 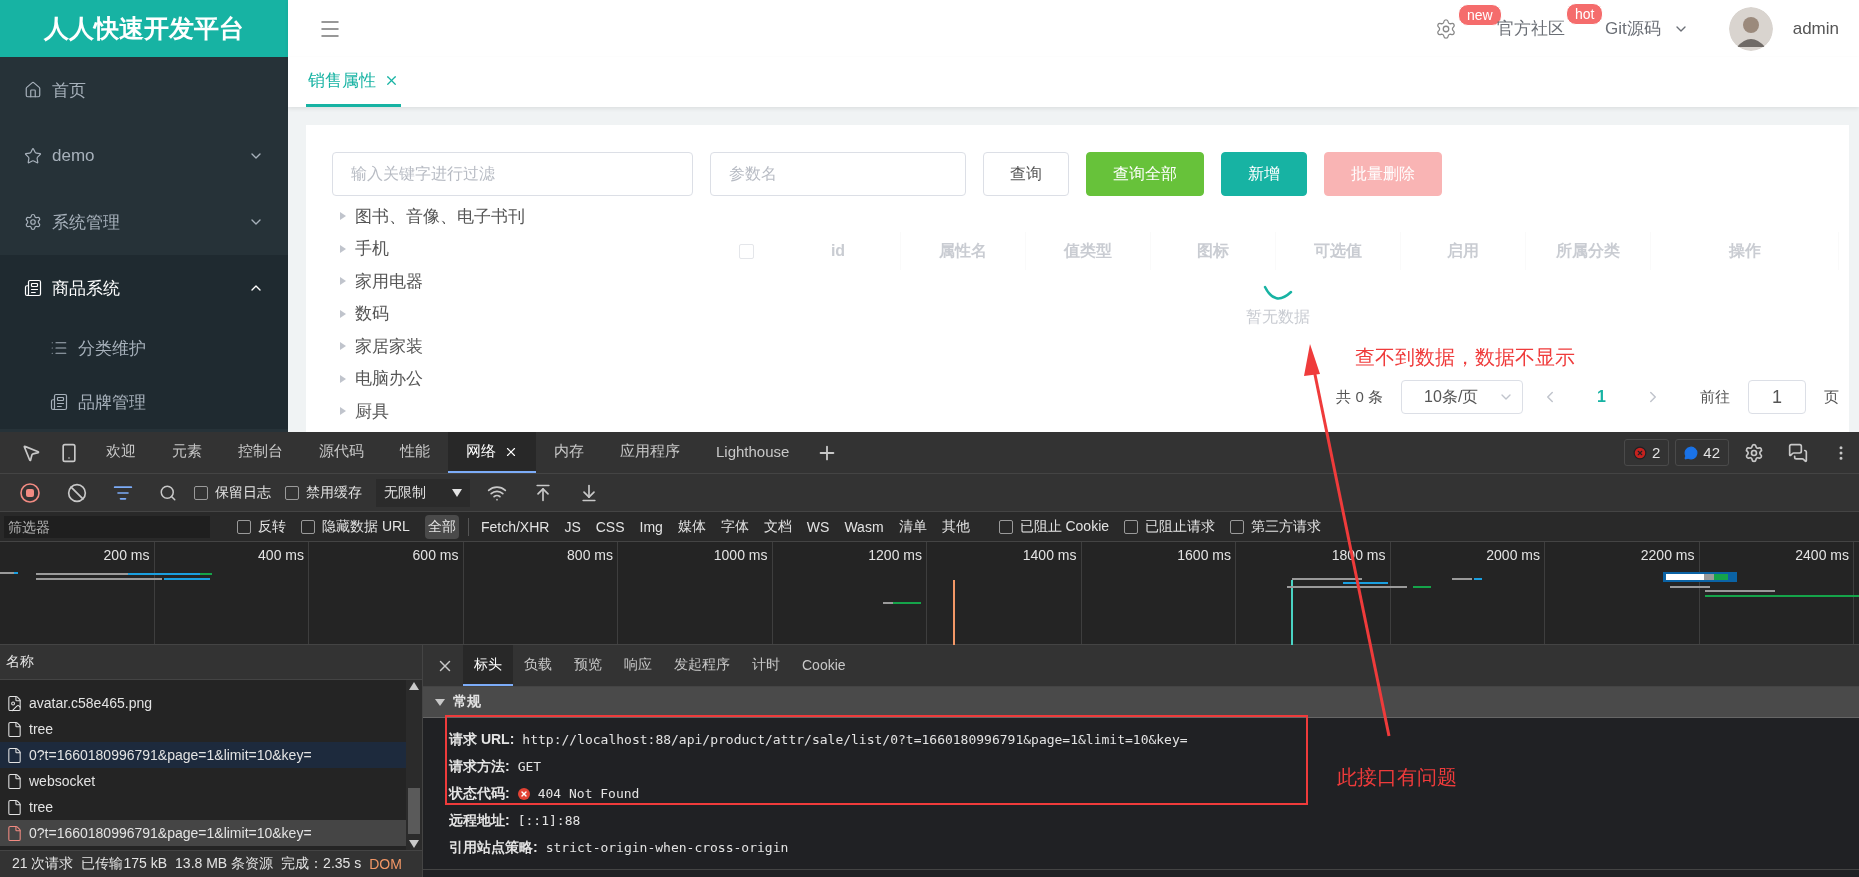 I want to click on type-filter: 媒体, so click(x=691, y=526).